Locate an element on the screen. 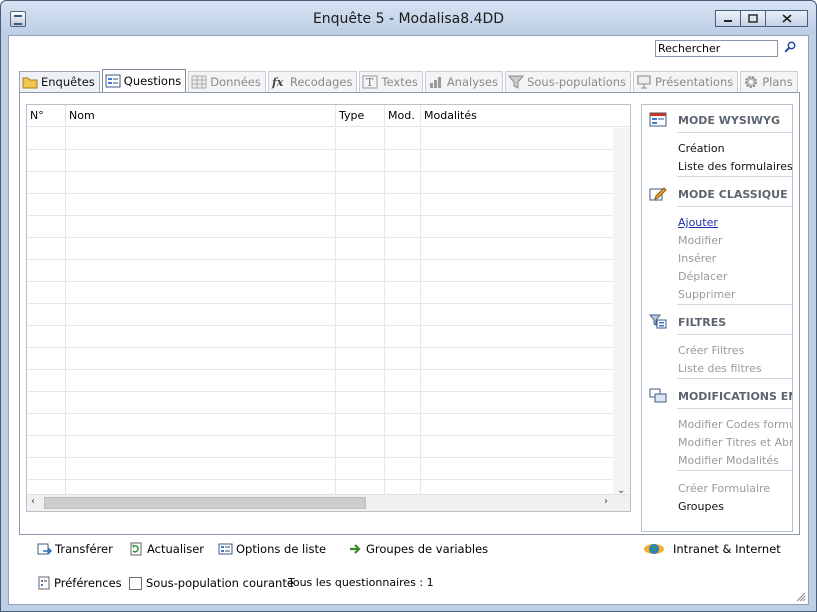 This screenshot has width=817, height=612. sidebar-item-liste-formulaires: Liste des formulaires is located at coordinates (735, 166).